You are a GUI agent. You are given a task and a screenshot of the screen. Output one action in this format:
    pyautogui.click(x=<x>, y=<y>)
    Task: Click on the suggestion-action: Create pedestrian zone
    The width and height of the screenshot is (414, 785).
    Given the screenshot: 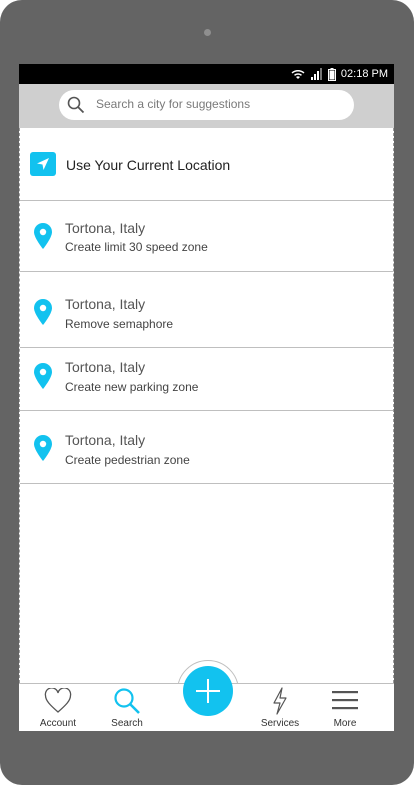 What is the action you would take?
    pyautogui.click(x=127, y=460)
    